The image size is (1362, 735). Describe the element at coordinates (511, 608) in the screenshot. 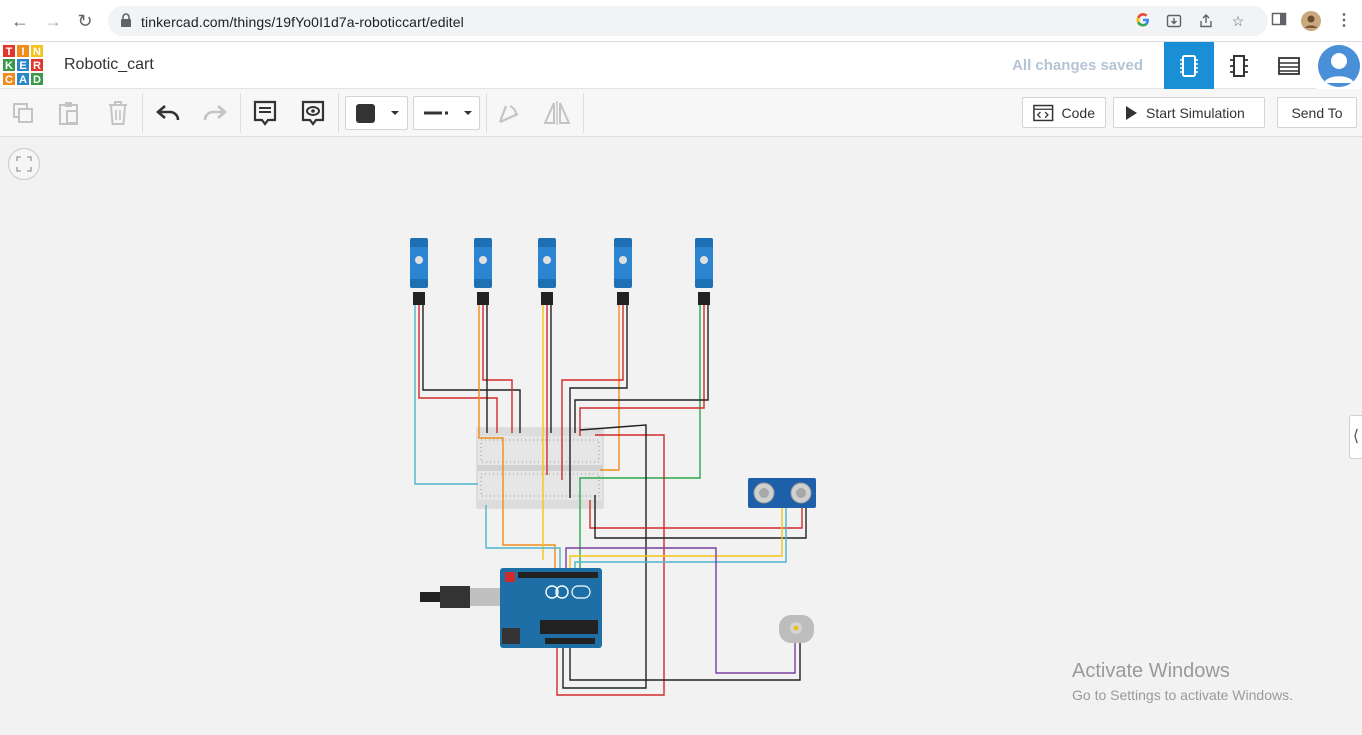

I see `arduino-uno` at that location.